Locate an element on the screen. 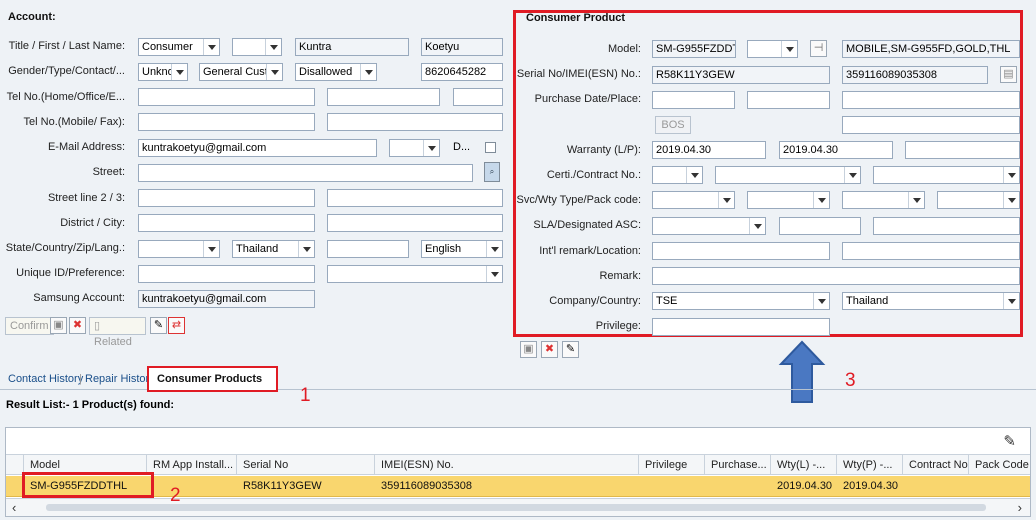 This screenshot has width=1036, height=520. first-name-field: Kuntra is located at coordinates (352, 47).